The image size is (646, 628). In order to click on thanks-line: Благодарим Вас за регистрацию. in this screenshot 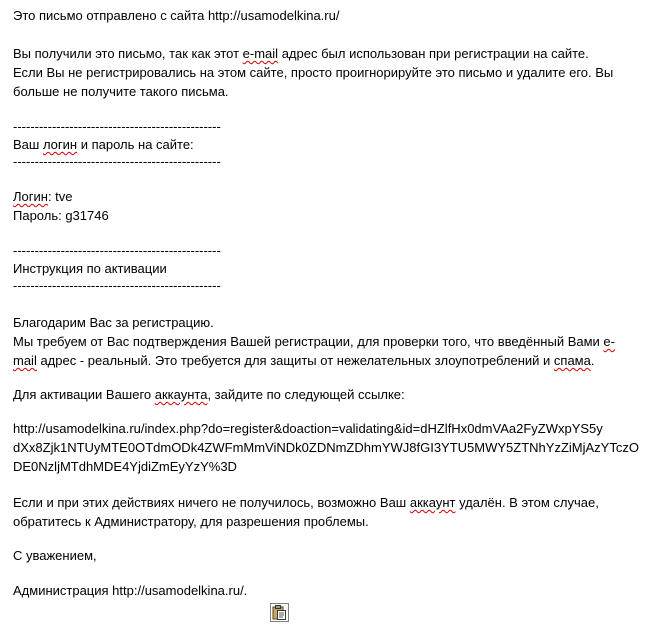, I will do `click(113, 322)`.